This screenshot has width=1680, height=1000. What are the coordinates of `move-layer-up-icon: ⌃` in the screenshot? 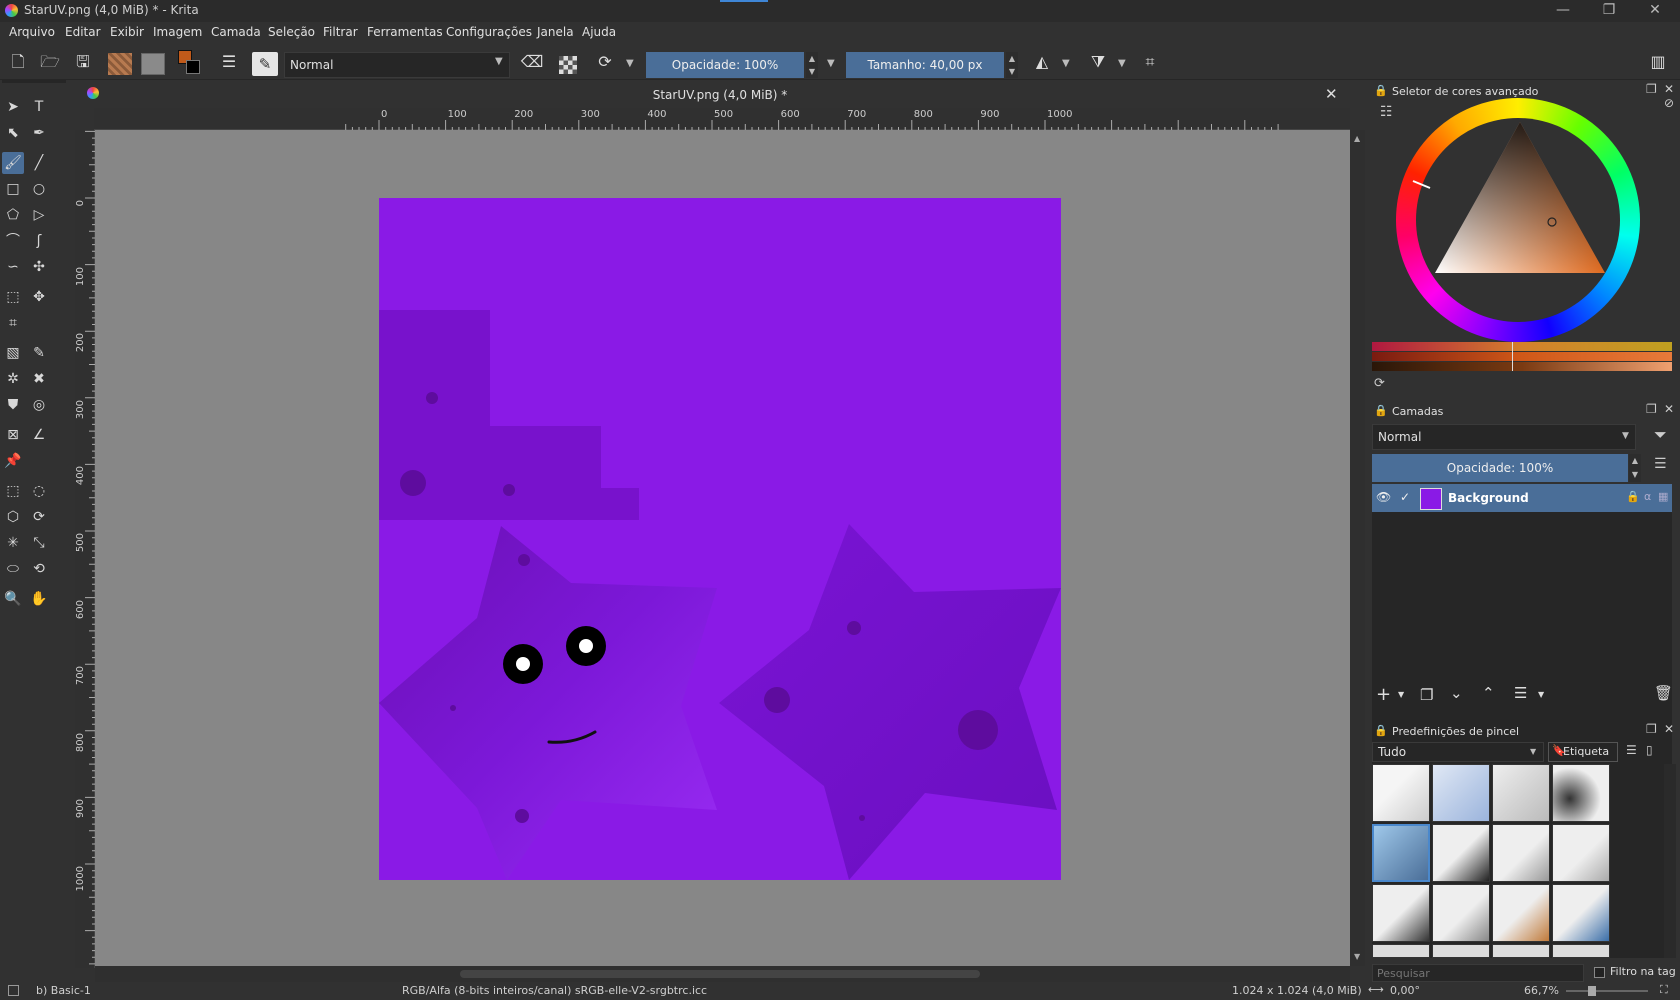 It's located at (1488, 693).